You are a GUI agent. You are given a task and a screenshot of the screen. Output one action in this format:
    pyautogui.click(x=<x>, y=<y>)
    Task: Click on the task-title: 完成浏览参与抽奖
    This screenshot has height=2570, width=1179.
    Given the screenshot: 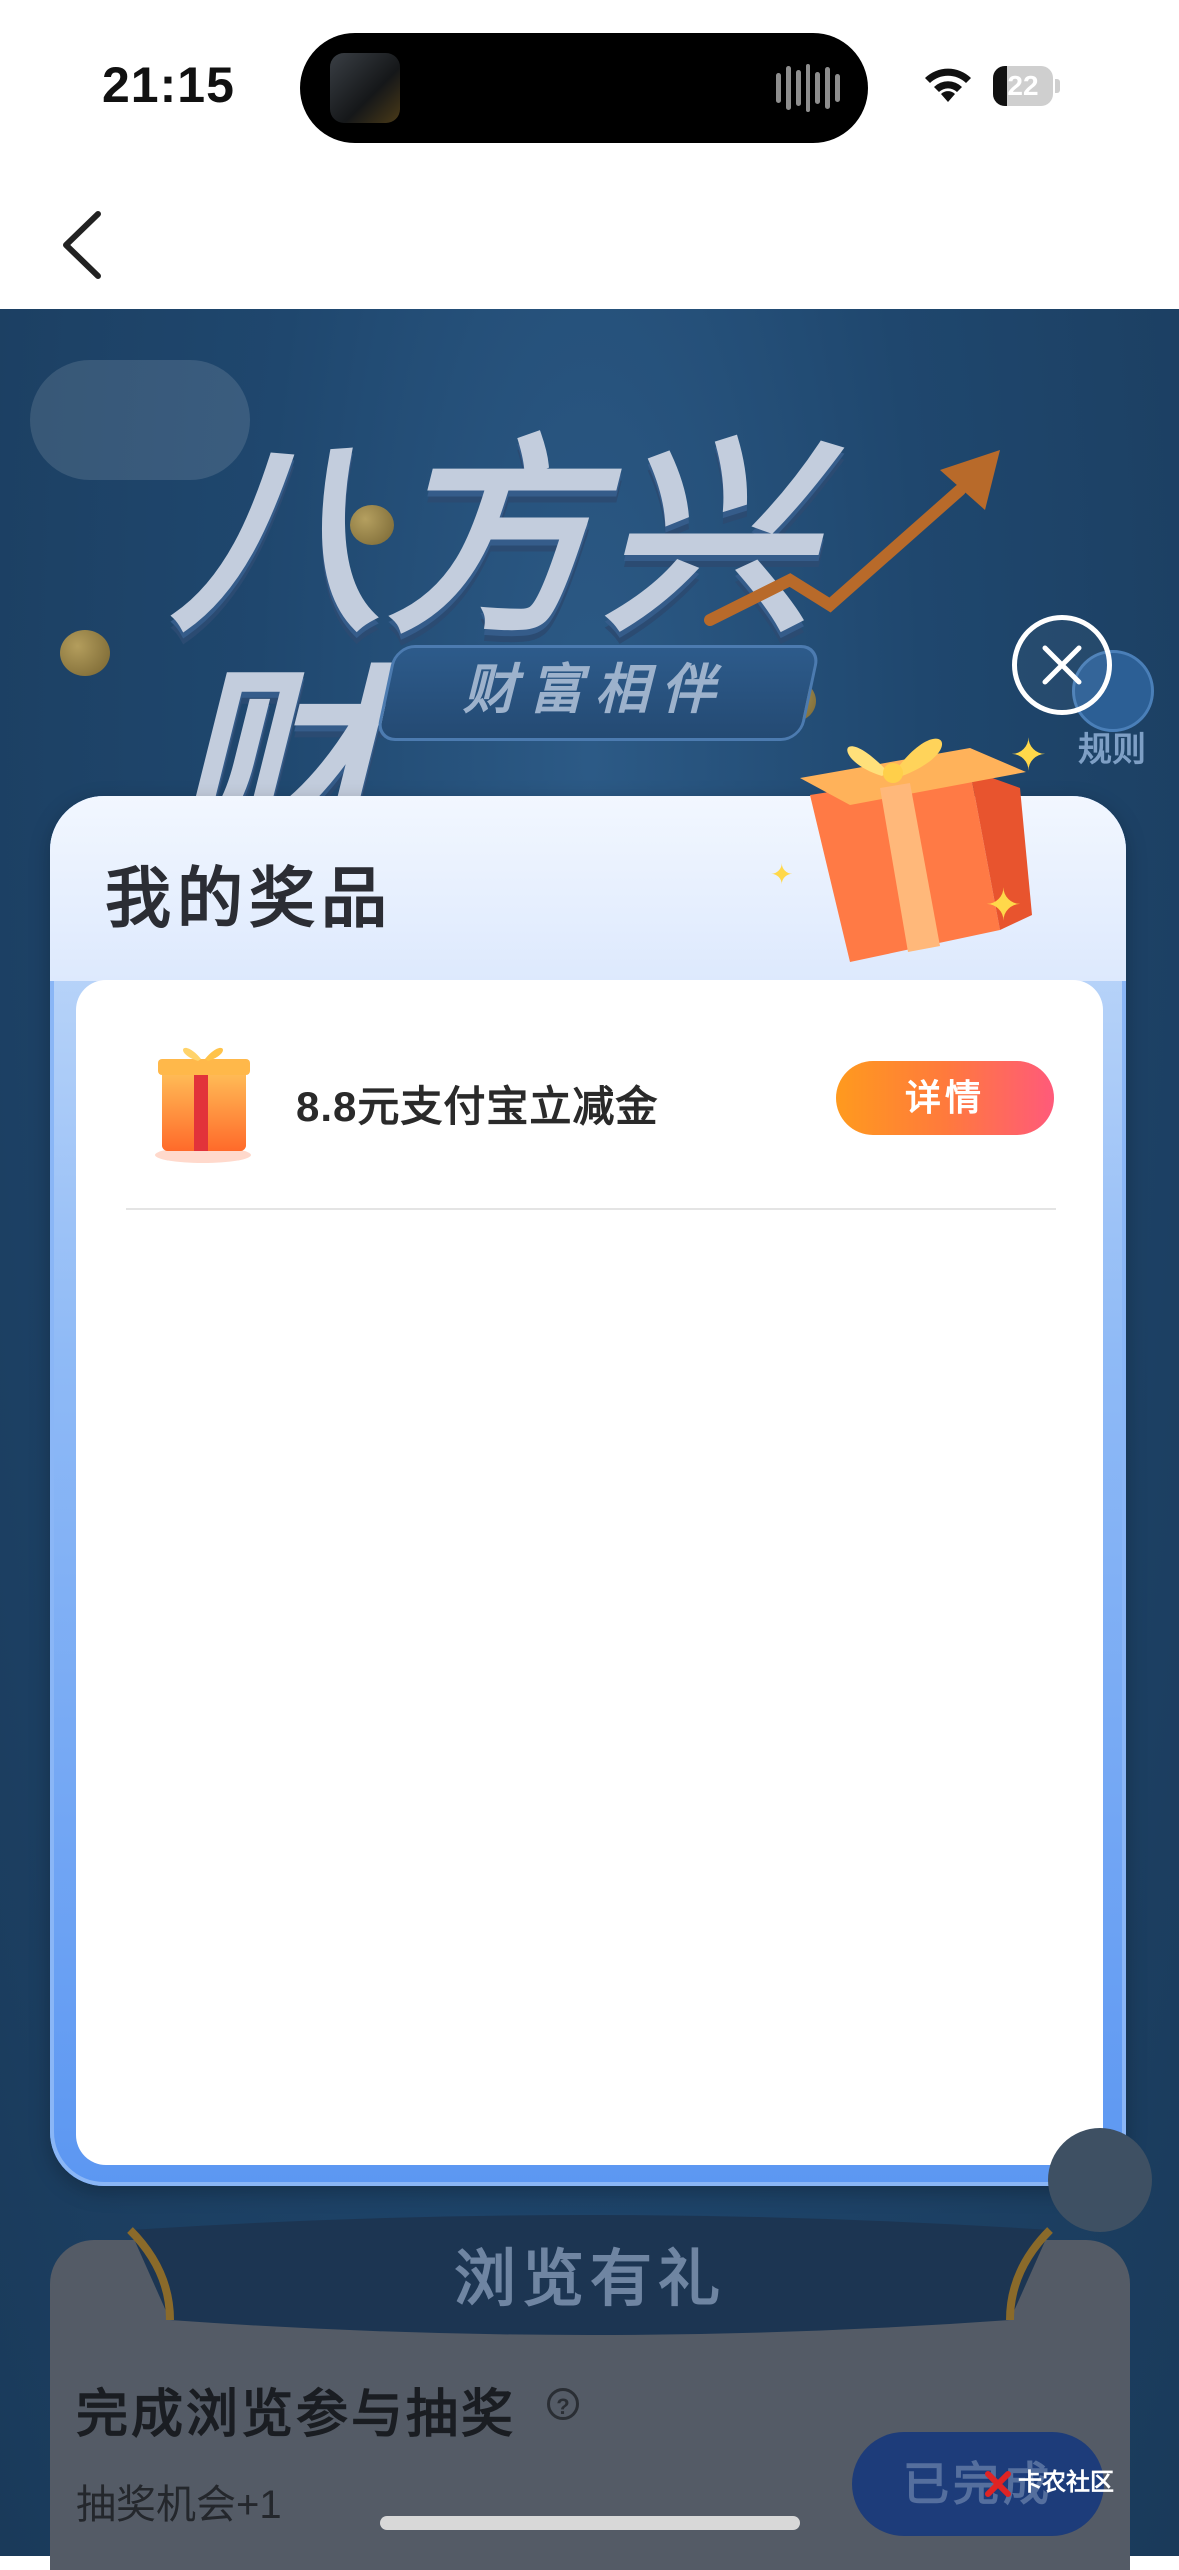 What is the action you would take?
    pyautogui.click(x=296, y=2415)
    